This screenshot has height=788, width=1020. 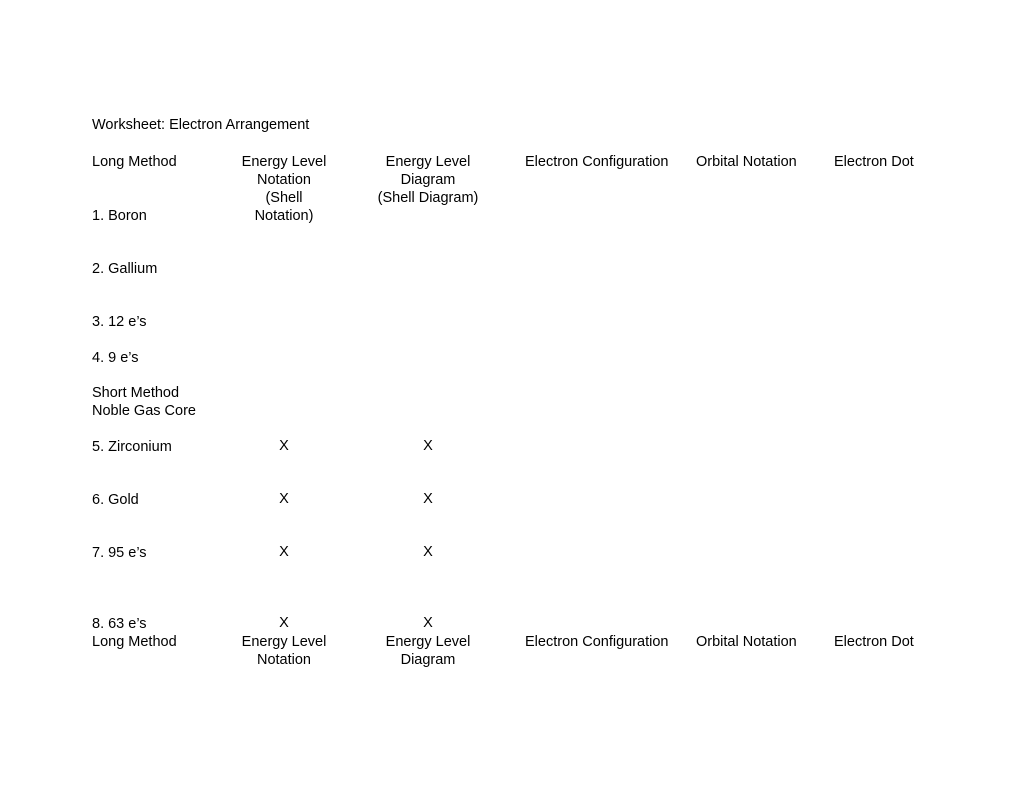 What do you see at coordinates (284, 642) in the screenshot?
I see `footer-header-energy-level-notation-line1: Energy Level` at bounding box center [284, 642].